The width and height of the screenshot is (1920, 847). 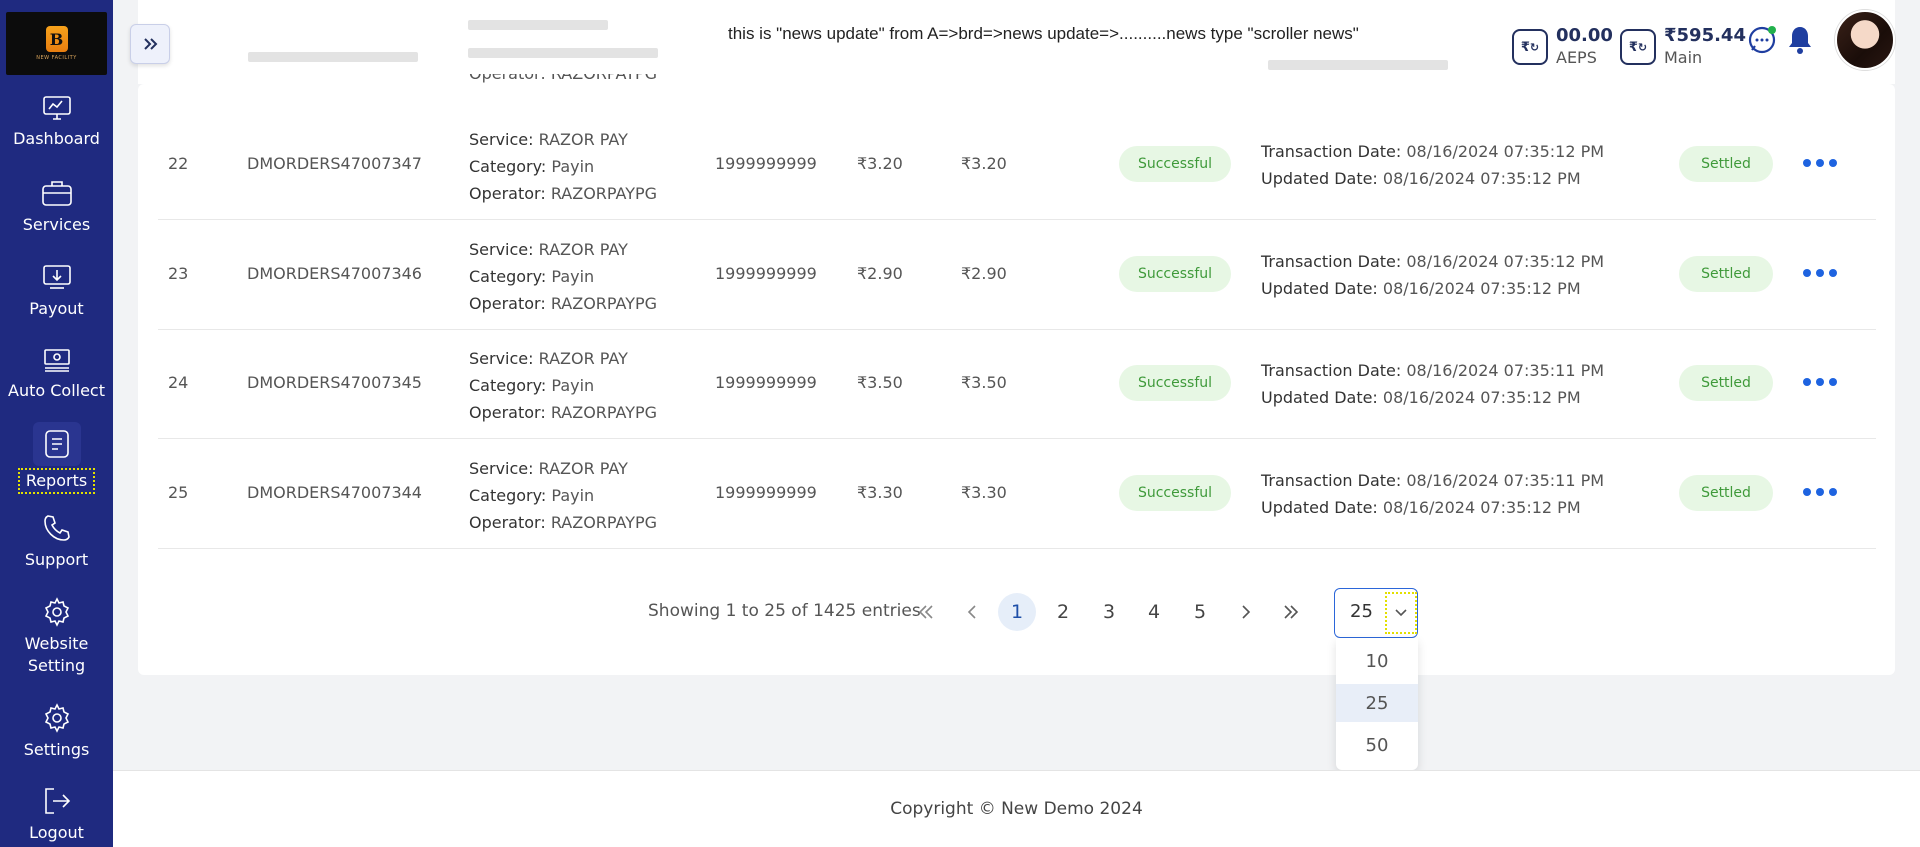 What do you see at coordinates (56, 360) in the screenshot?
I see `cash-icon` at bounding box center [56, 360].